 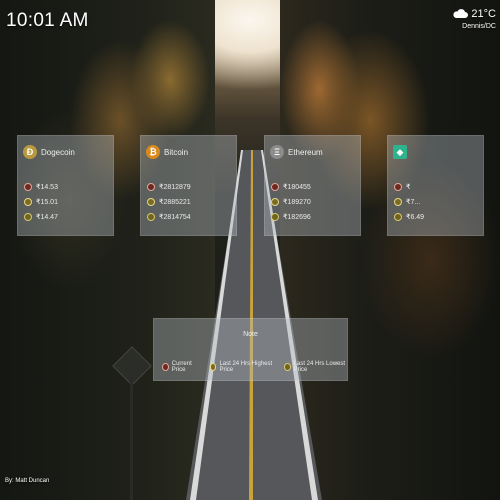 I want to click on coin-name: Dogecoin, so click(x=58, y=152).